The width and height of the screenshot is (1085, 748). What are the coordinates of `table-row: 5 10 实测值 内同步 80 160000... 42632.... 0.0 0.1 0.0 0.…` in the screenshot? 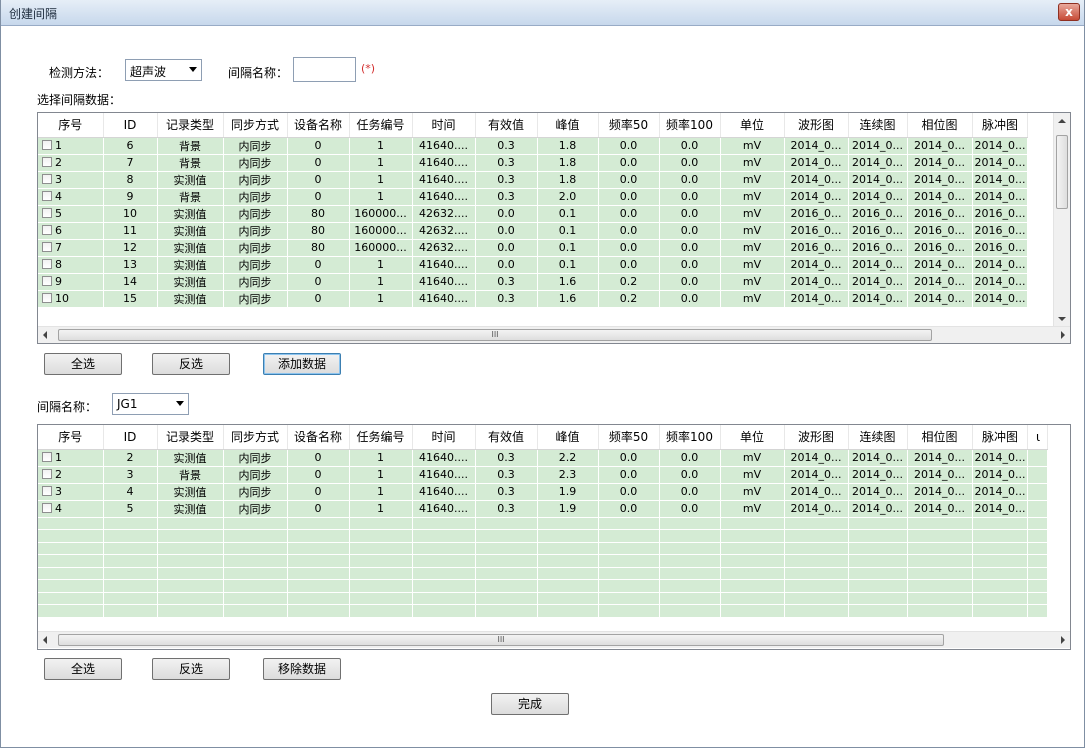 It's located at (533, 214).